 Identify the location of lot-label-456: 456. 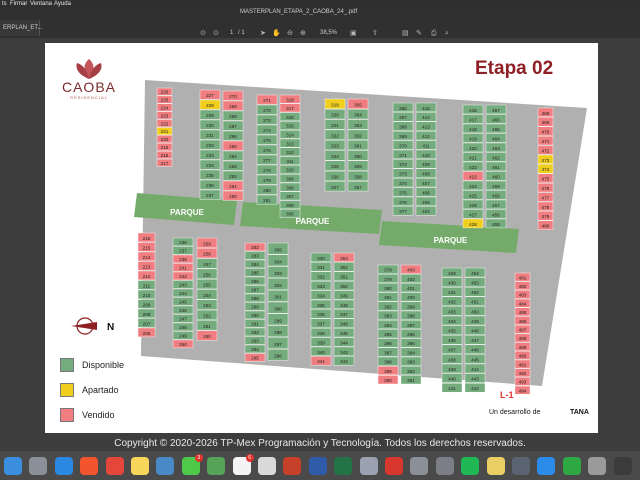
(496, 214).